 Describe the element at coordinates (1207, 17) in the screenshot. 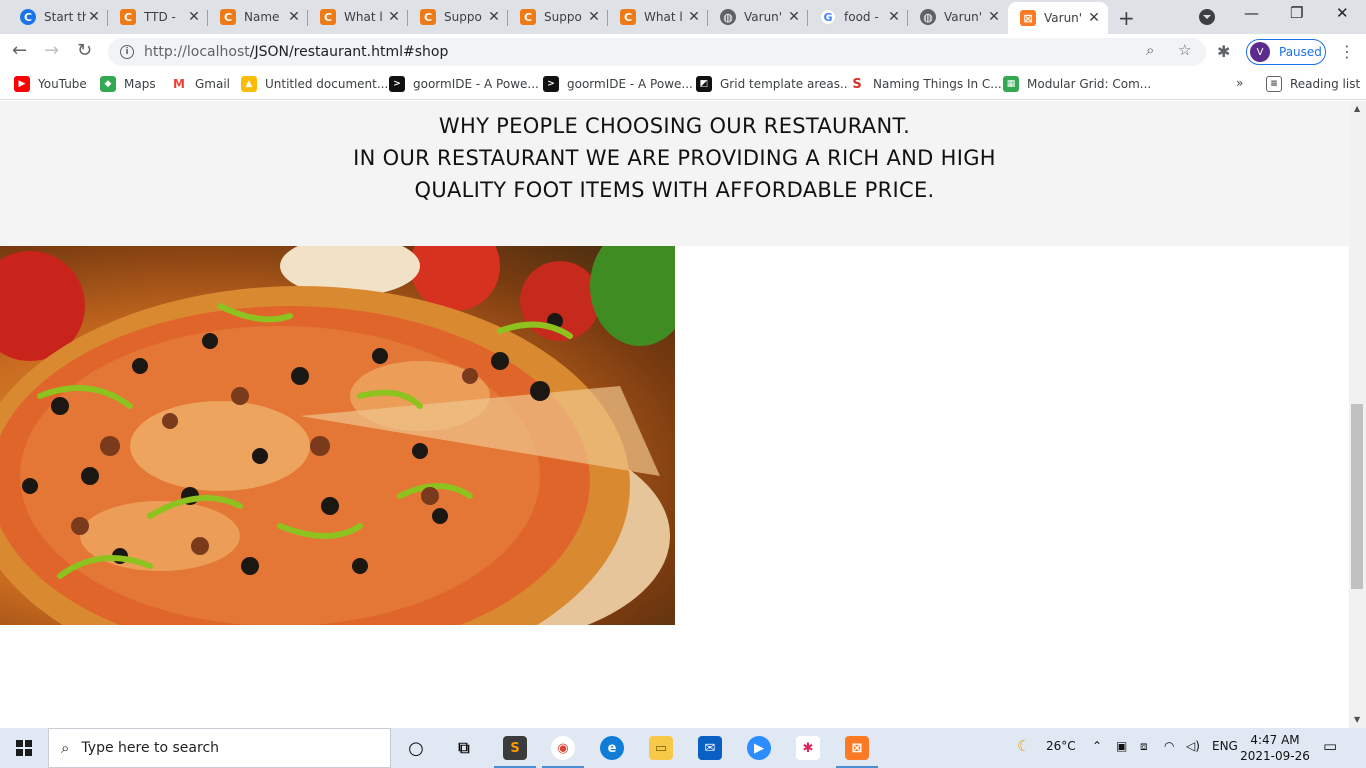

I see `tab-search-icon` at that location.